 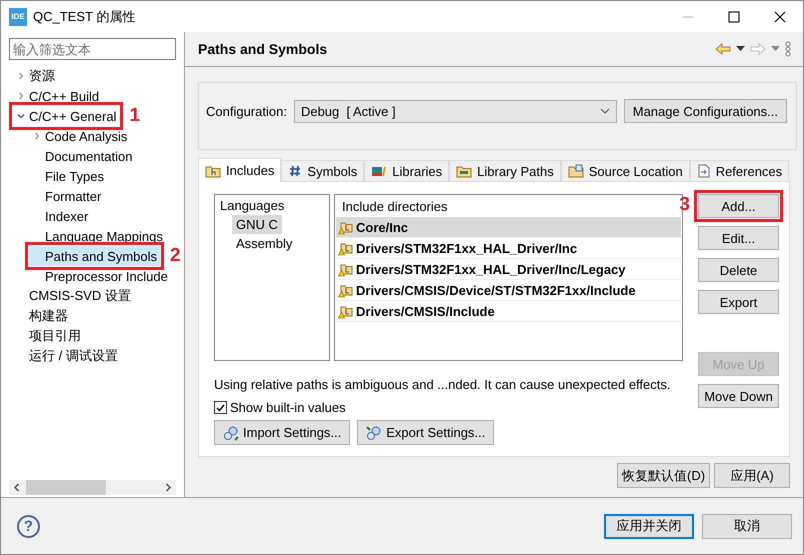 I want to click on apply-and-close-button: 应用并关闭, so click(x=649, y=526).